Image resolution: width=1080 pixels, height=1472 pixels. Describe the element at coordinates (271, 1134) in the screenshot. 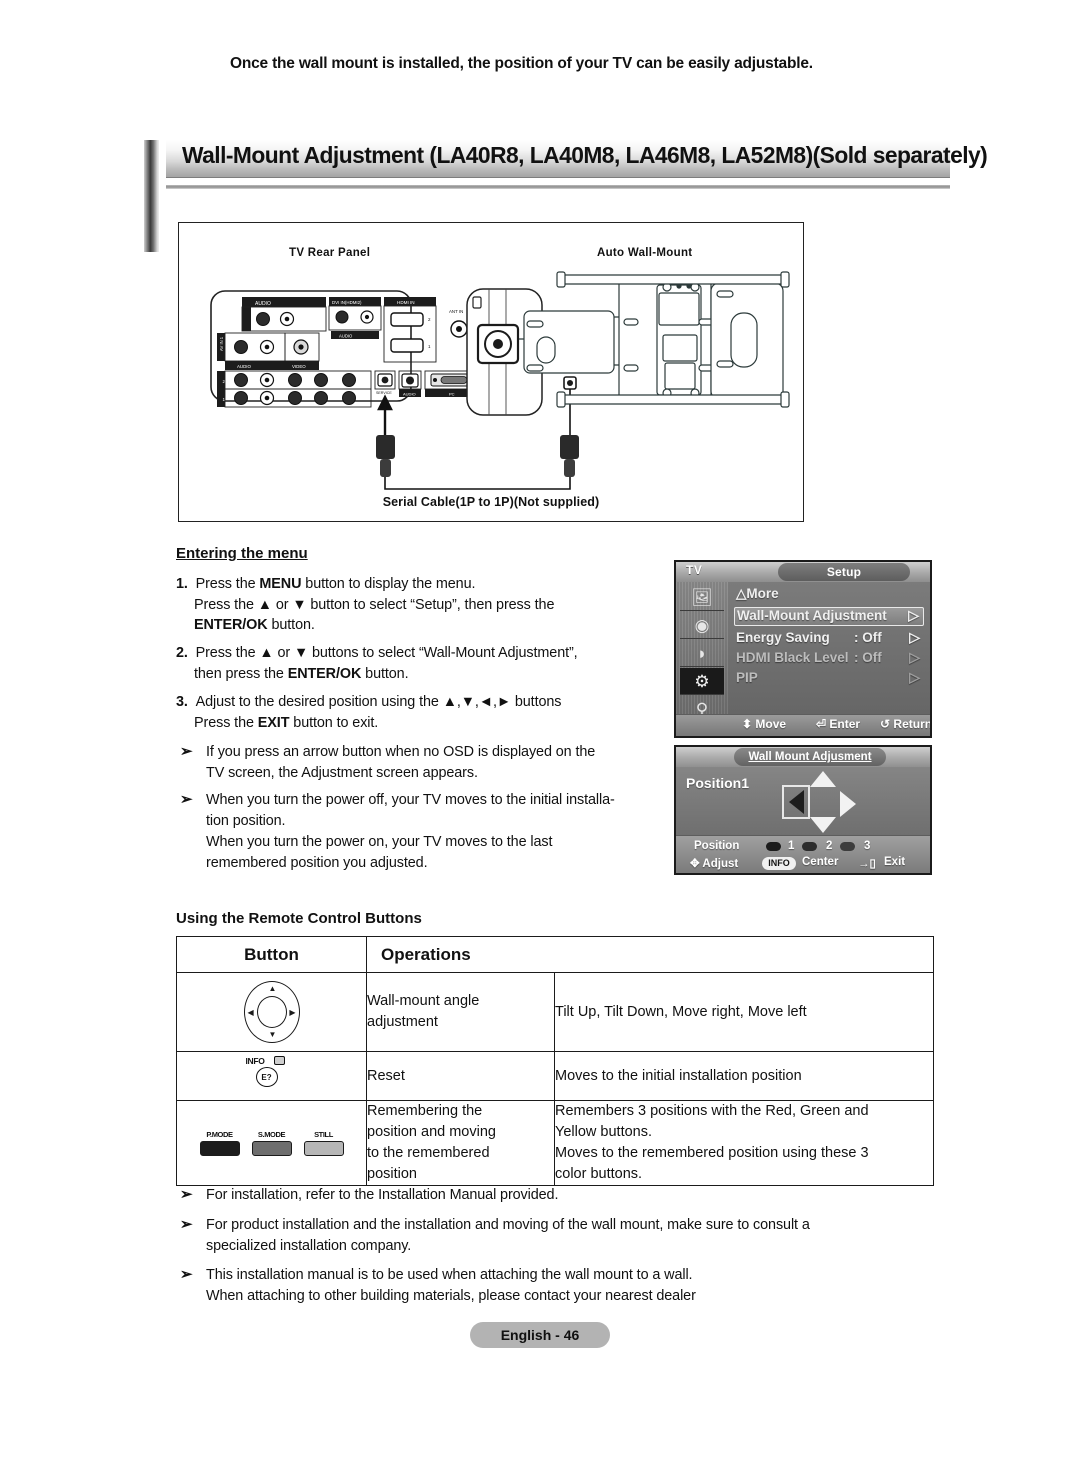

I see `smode-caption: S.MODE` at that location.